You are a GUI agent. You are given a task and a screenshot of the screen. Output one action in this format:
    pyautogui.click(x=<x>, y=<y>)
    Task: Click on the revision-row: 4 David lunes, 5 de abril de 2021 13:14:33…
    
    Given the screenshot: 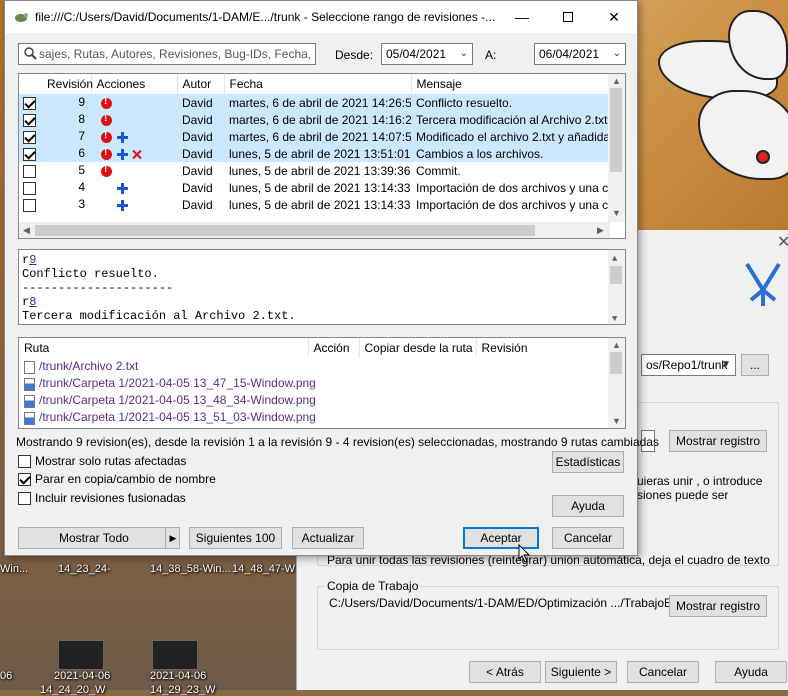 What is the action you would take?
    pyautogui.click(x=314, y=187)
    